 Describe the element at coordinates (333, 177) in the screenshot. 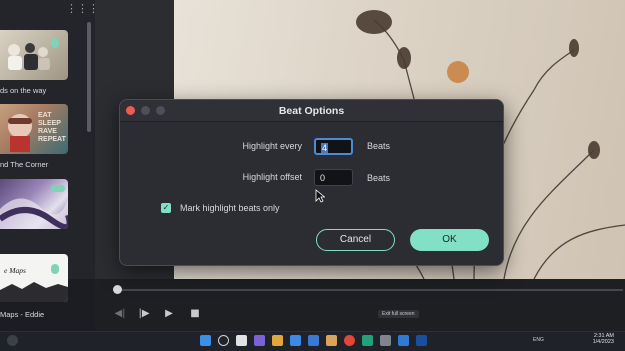

I see `highlight-offset-input: 0` at that location.